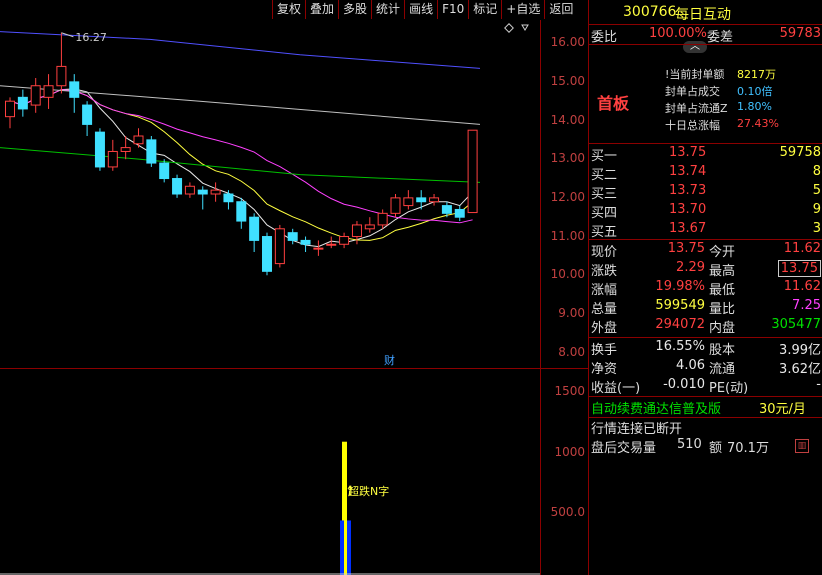 The image size is (822, 575). What do you see at coordinates (567, 158) in the screenshot?
I see `price-tick: 13.00` at bounding box center [567, 158].